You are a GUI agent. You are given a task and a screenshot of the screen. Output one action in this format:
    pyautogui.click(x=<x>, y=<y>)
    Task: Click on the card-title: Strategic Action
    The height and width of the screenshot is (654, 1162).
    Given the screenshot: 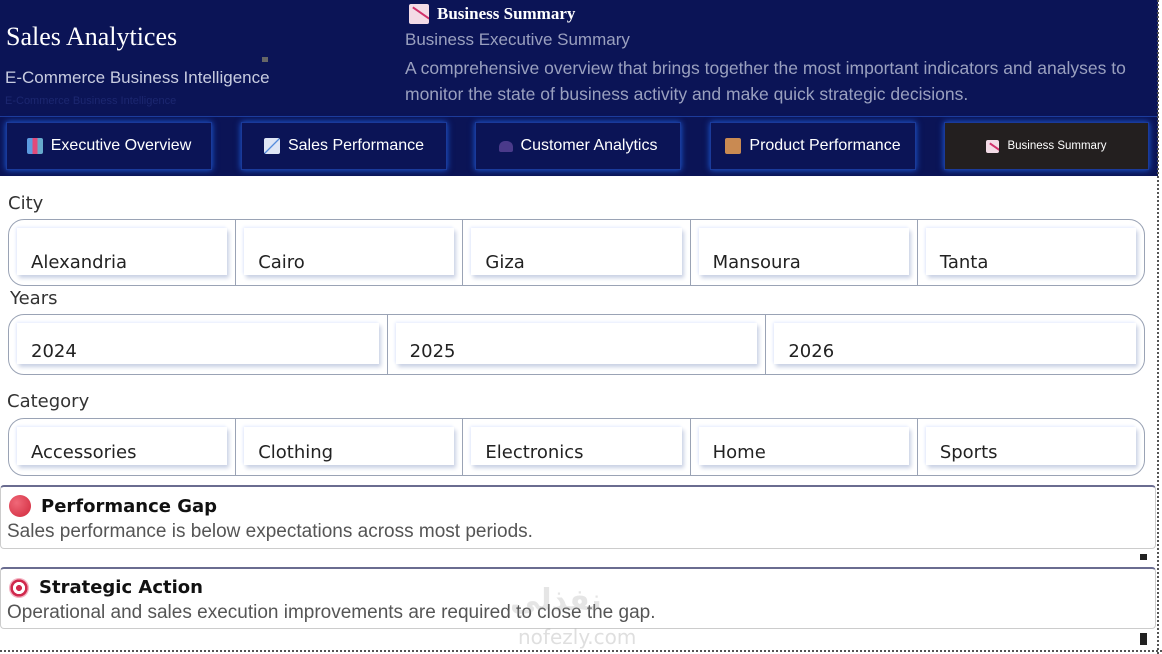 What is the action you would take?
    pyautogui.click(x=121, y=587)
    